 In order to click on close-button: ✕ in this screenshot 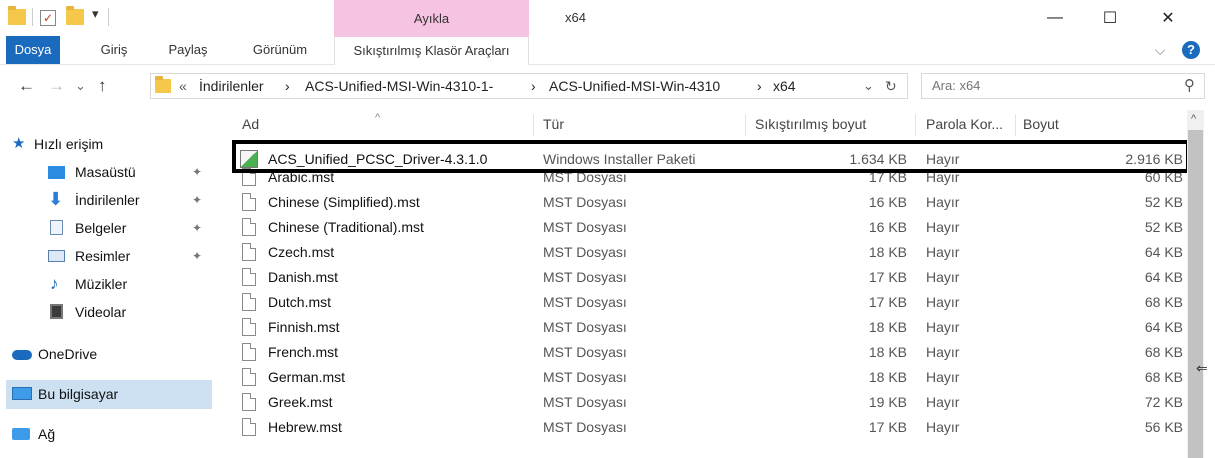, I will do `click(1168, 18)`.